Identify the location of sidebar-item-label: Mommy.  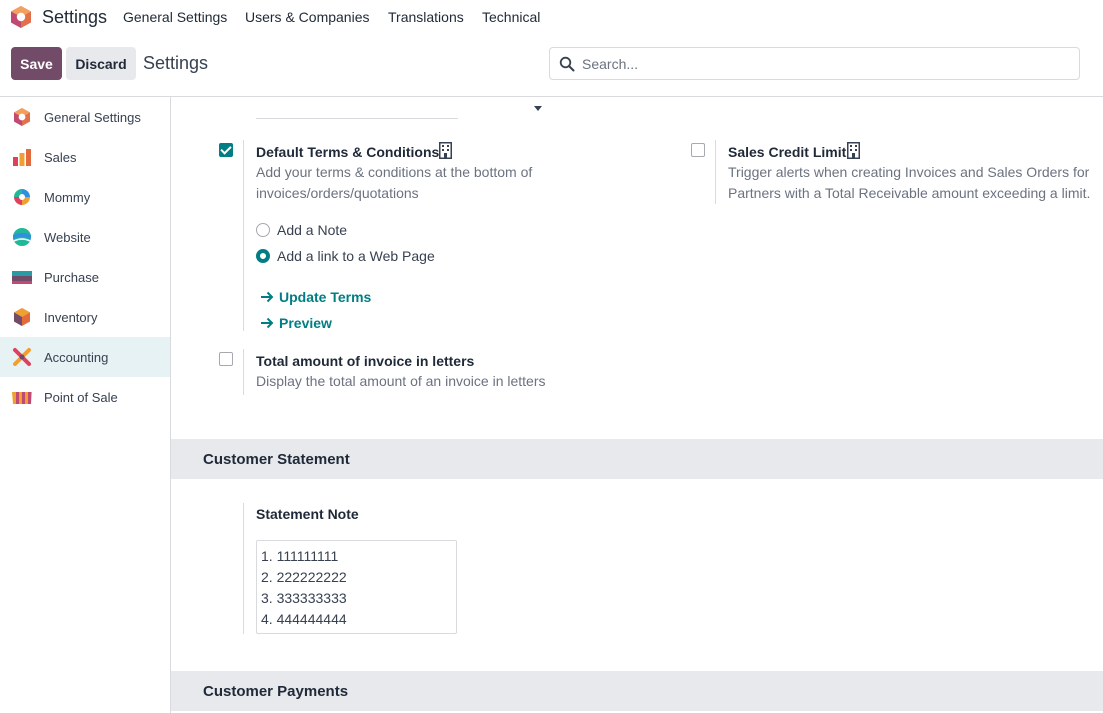
(67, 197).